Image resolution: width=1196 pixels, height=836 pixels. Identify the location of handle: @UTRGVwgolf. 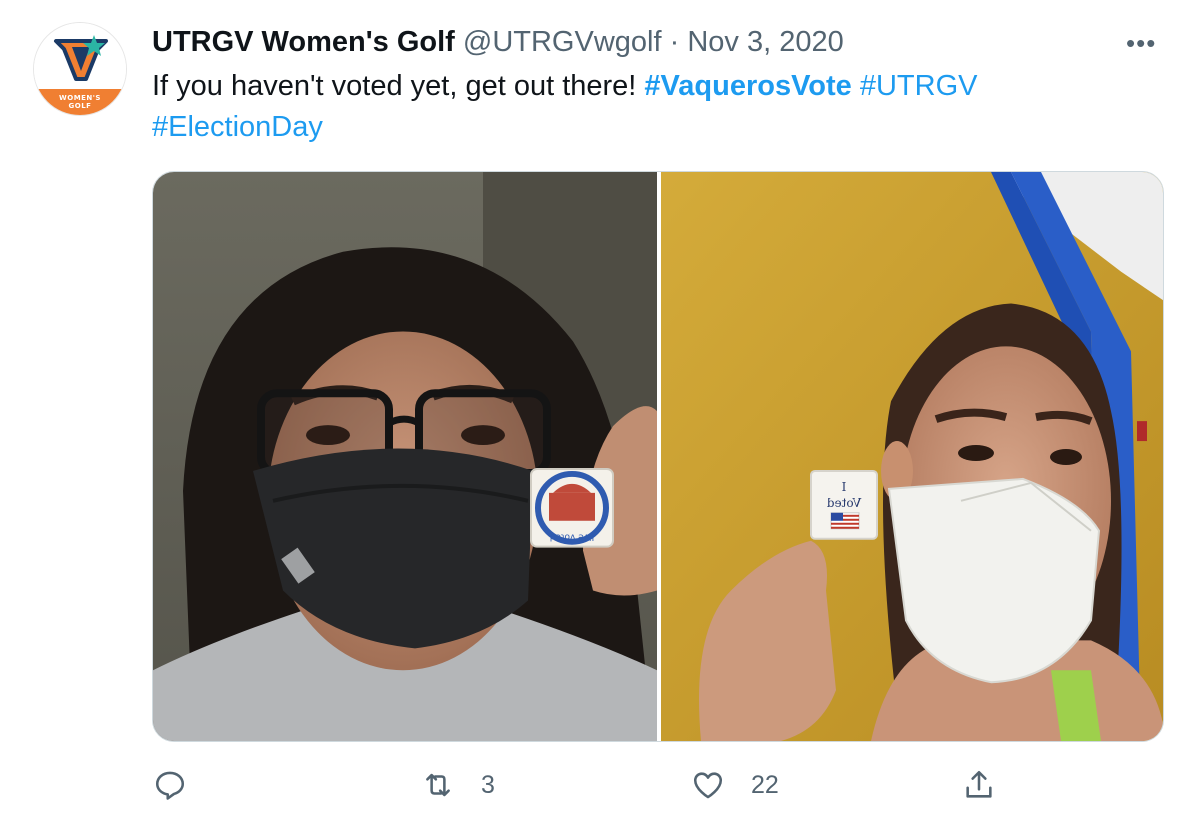
(562, 42).